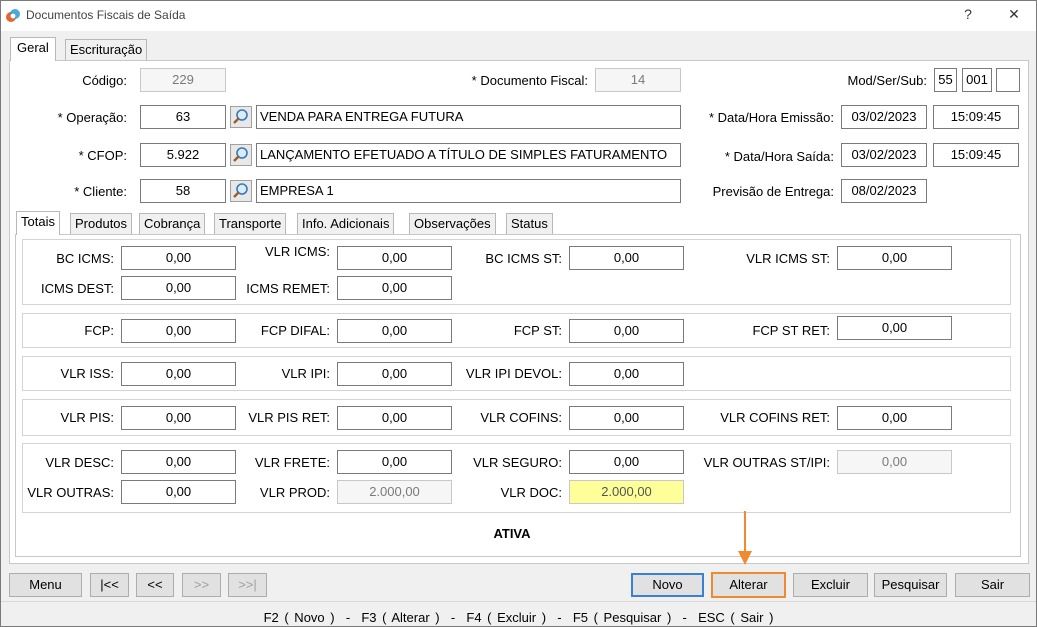 Image resolution: width=1037 pixels, height=627 pixels. Describe the element at coordinates (241, 155) in the screenshot. I see `cfop-lookup-button` at that location.